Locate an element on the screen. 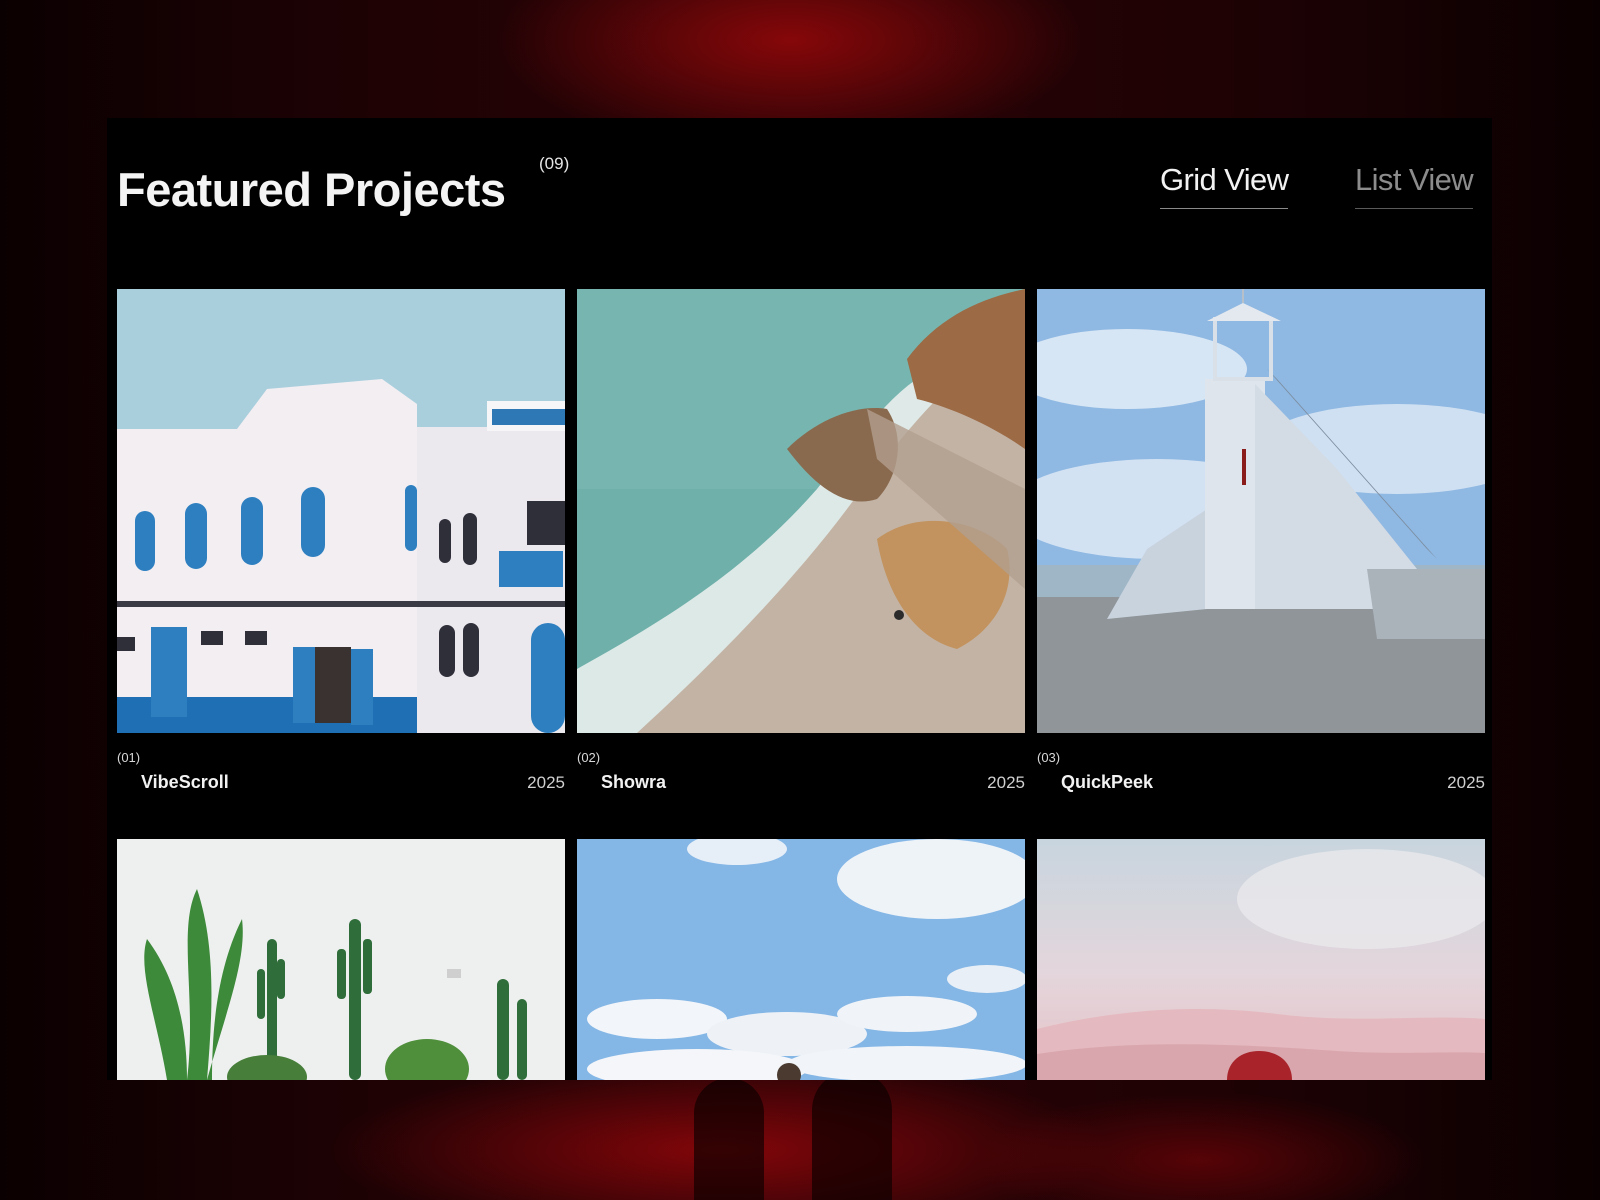  project-name: Showra is located at coordinates (633, 782).